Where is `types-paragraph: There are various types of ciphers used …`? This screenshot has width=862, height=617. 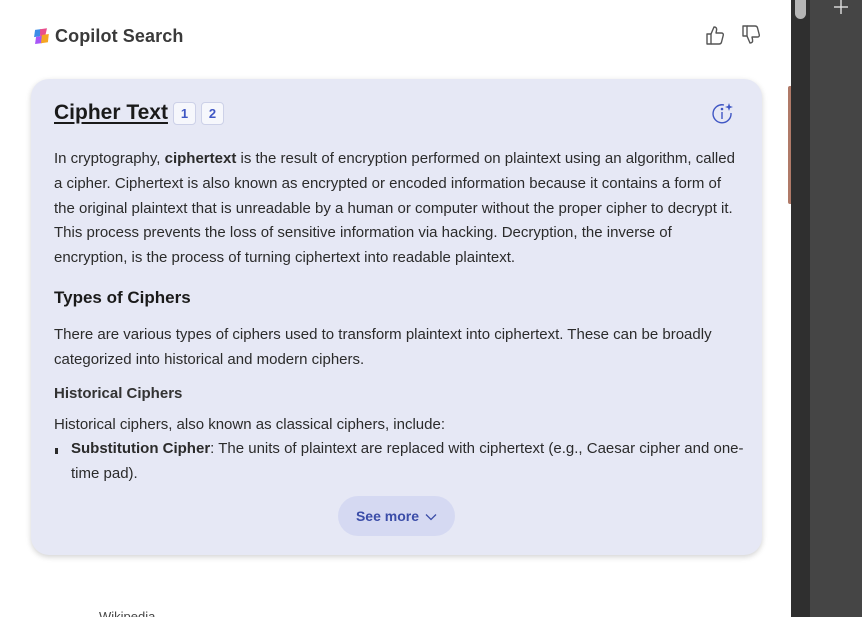
types-paragraph: There are various types of ciphers used … is located at coordinates (383, 346).